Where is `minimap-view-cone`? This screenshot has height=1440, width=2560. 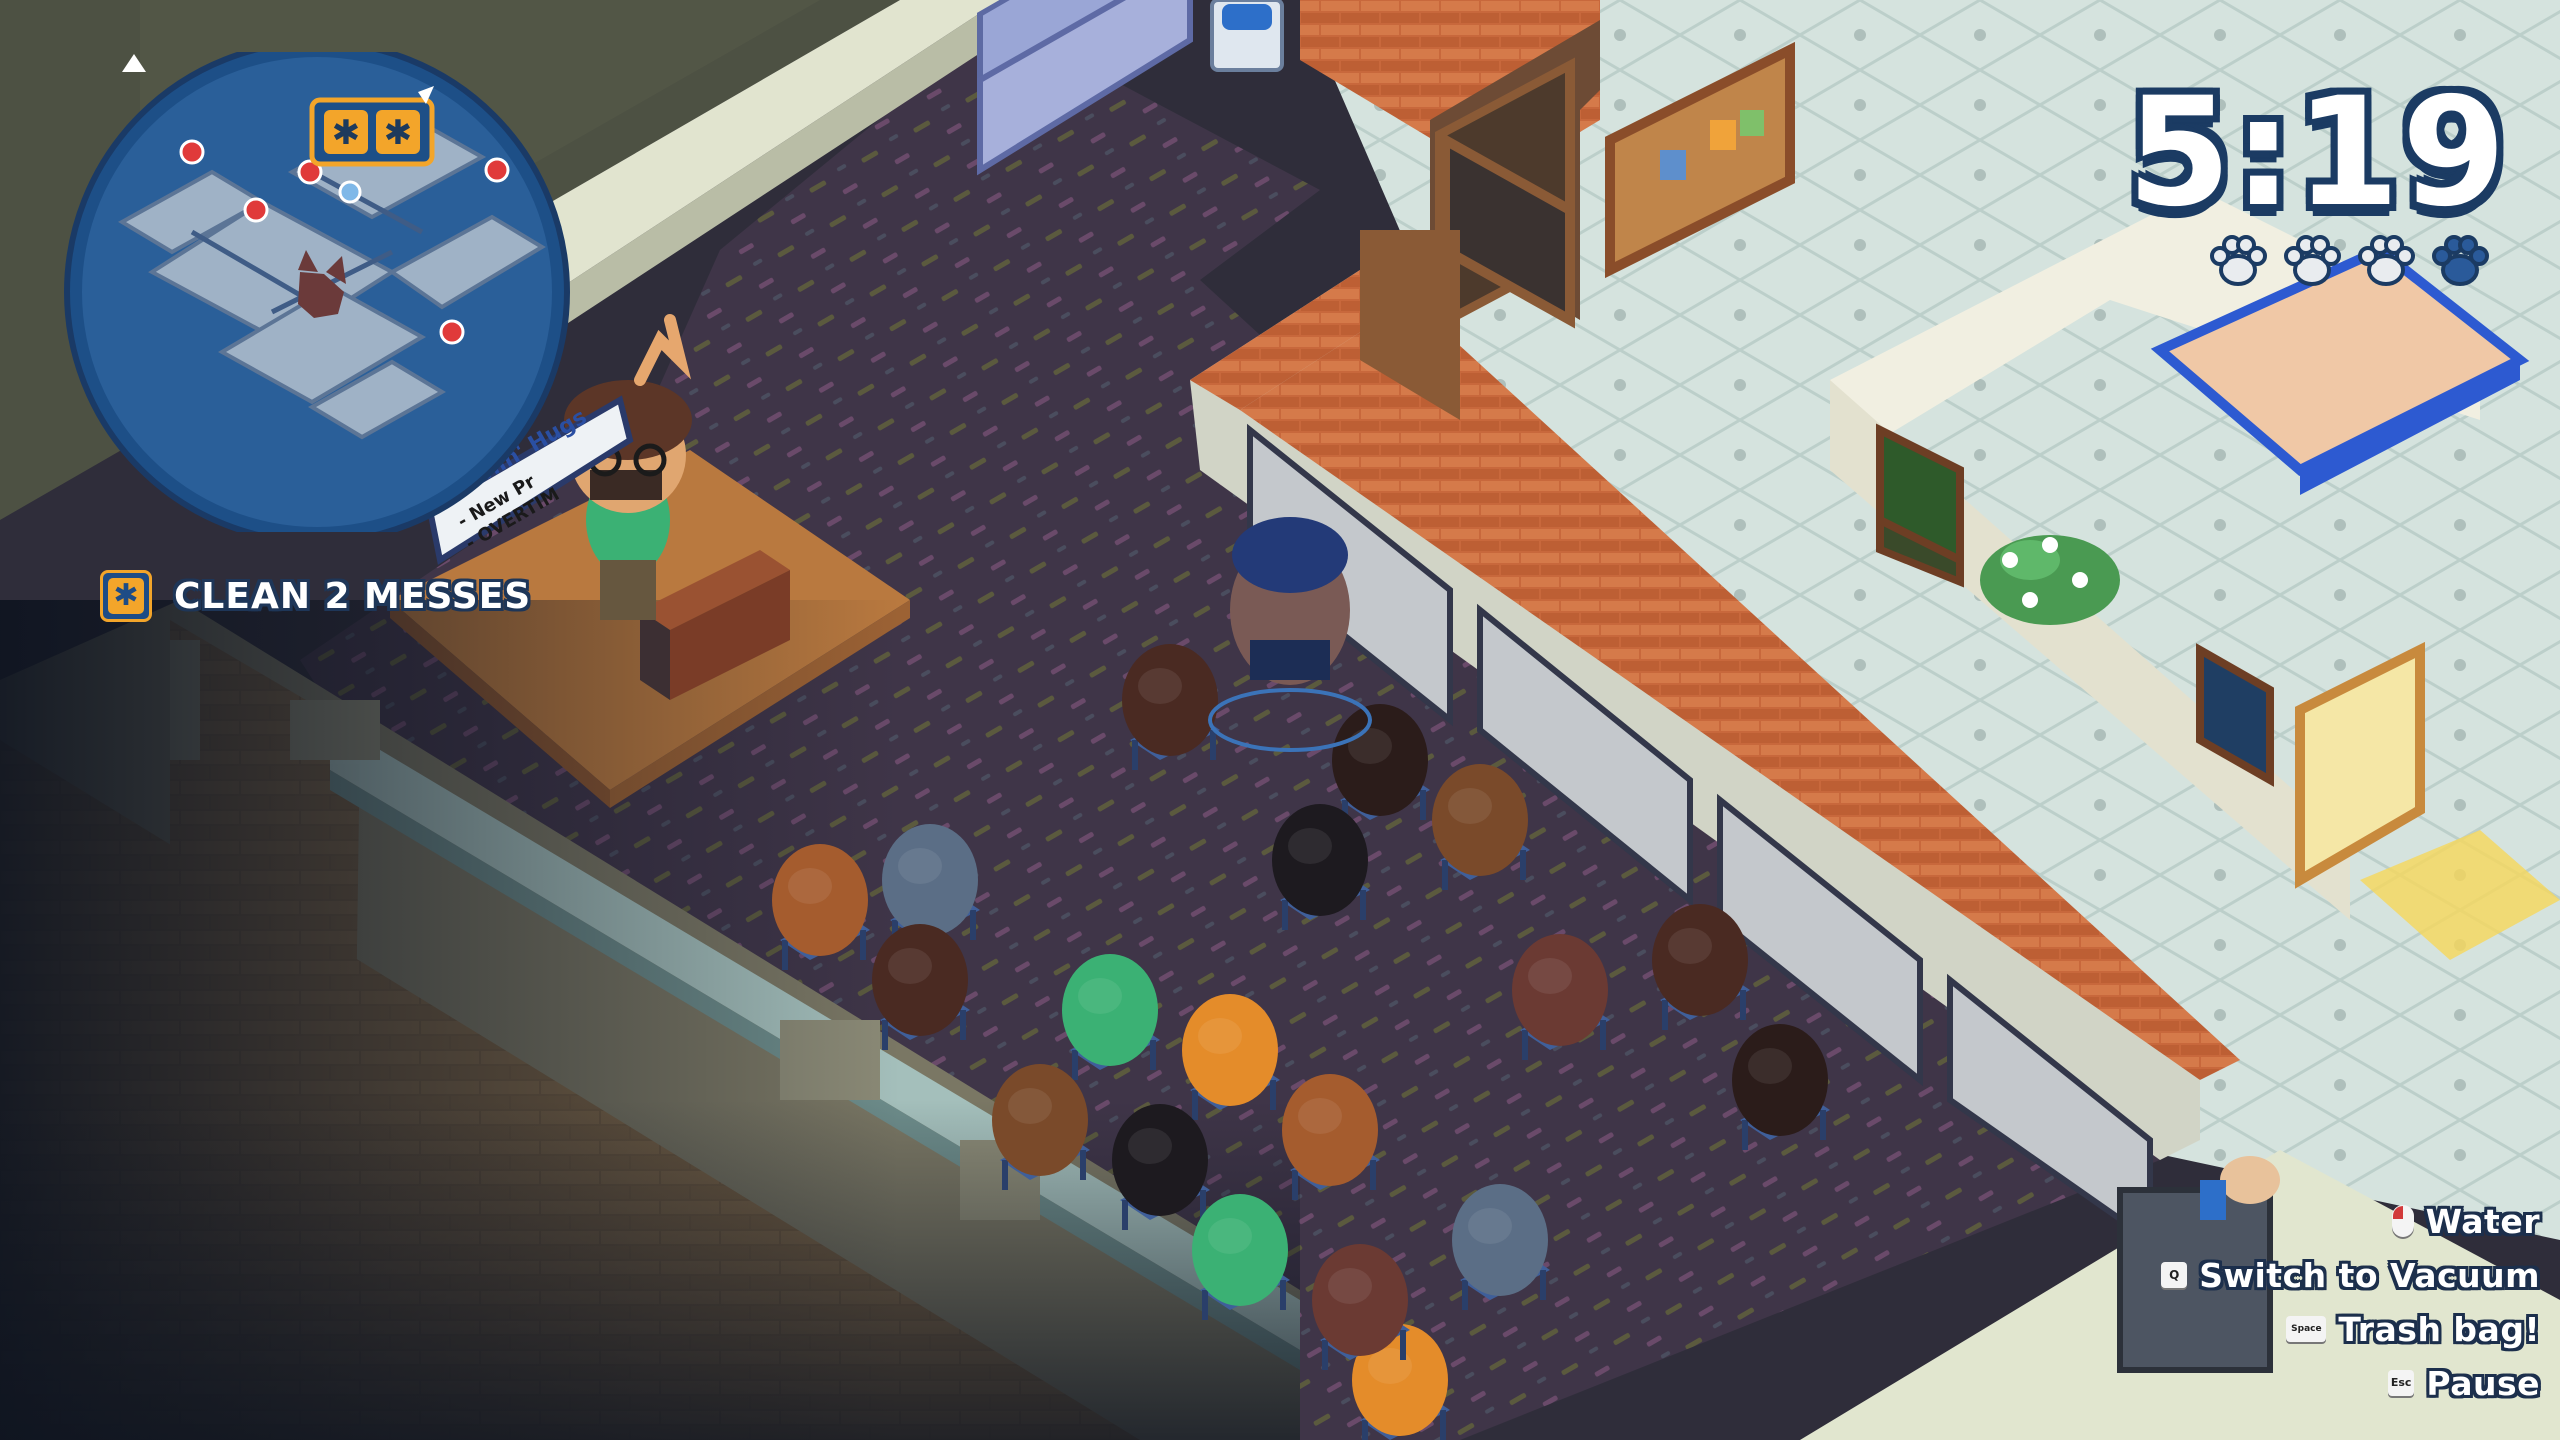 minimap-view-cone is located at coordinates (134, 63).